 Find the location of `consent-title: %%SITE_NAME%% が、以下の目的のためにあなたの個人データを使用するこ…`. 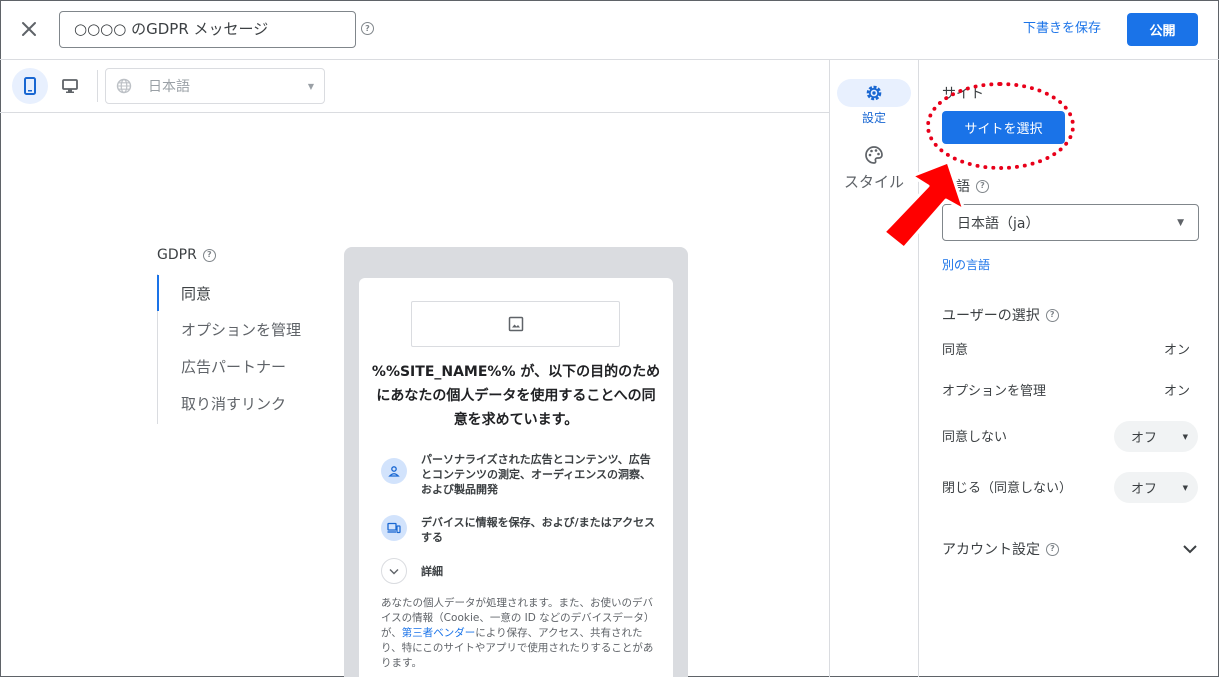

consent-title: %%SITE_NAME%% が、以下の目的のためにあなたの個人データを使用するこ… is located at coordinates (516, 396).